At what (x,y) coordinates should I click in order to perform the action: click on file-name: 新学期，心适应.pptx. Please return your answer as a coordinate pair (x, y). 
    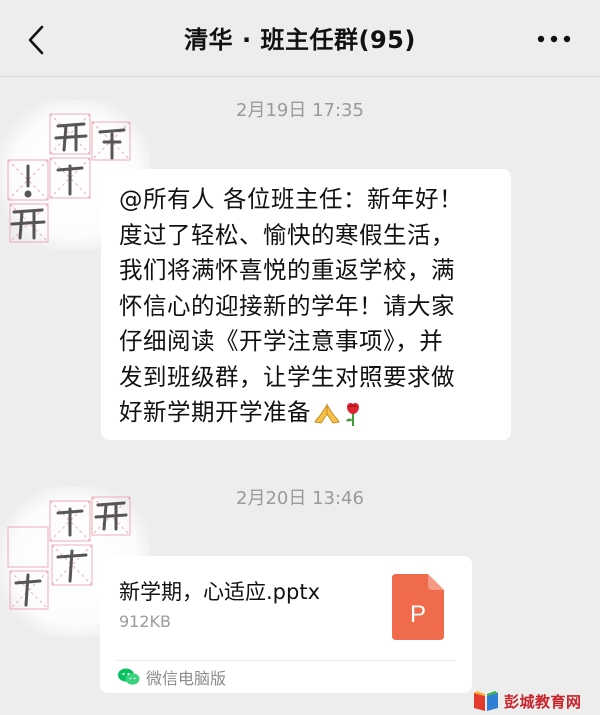
    Looking at the image, I should click on (219, 592).